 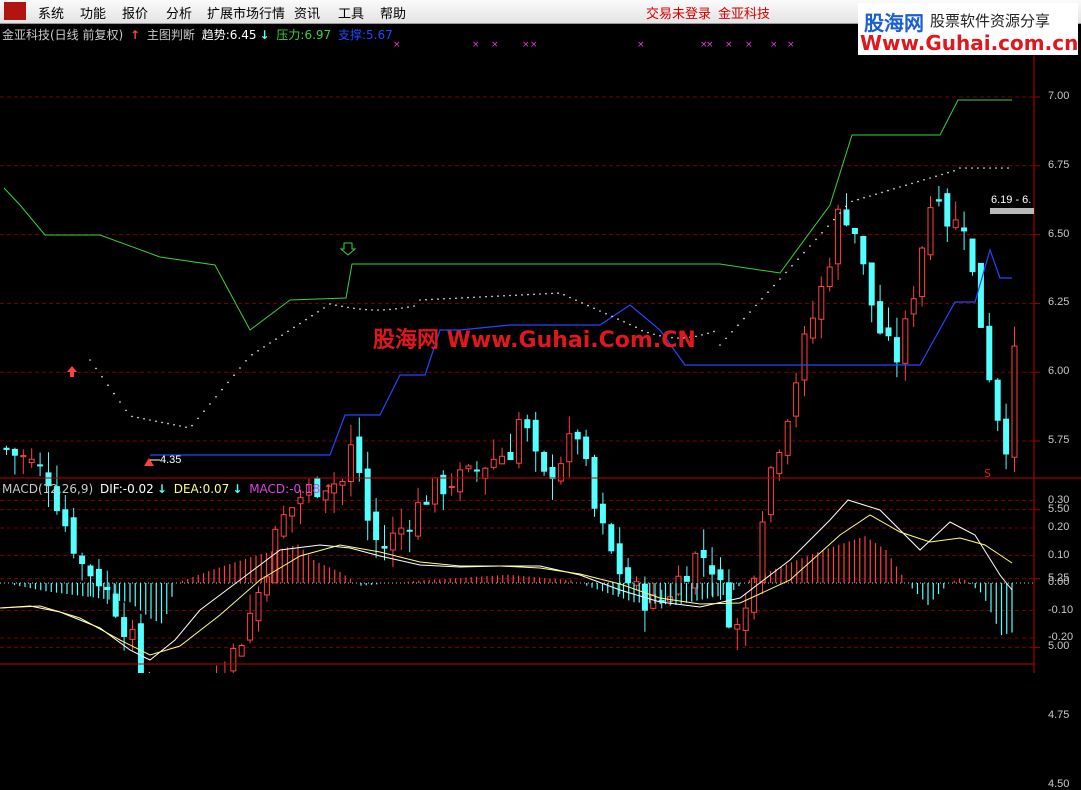 I want to click on price-tick-label: 6.25, so click(x=1059, y=302).